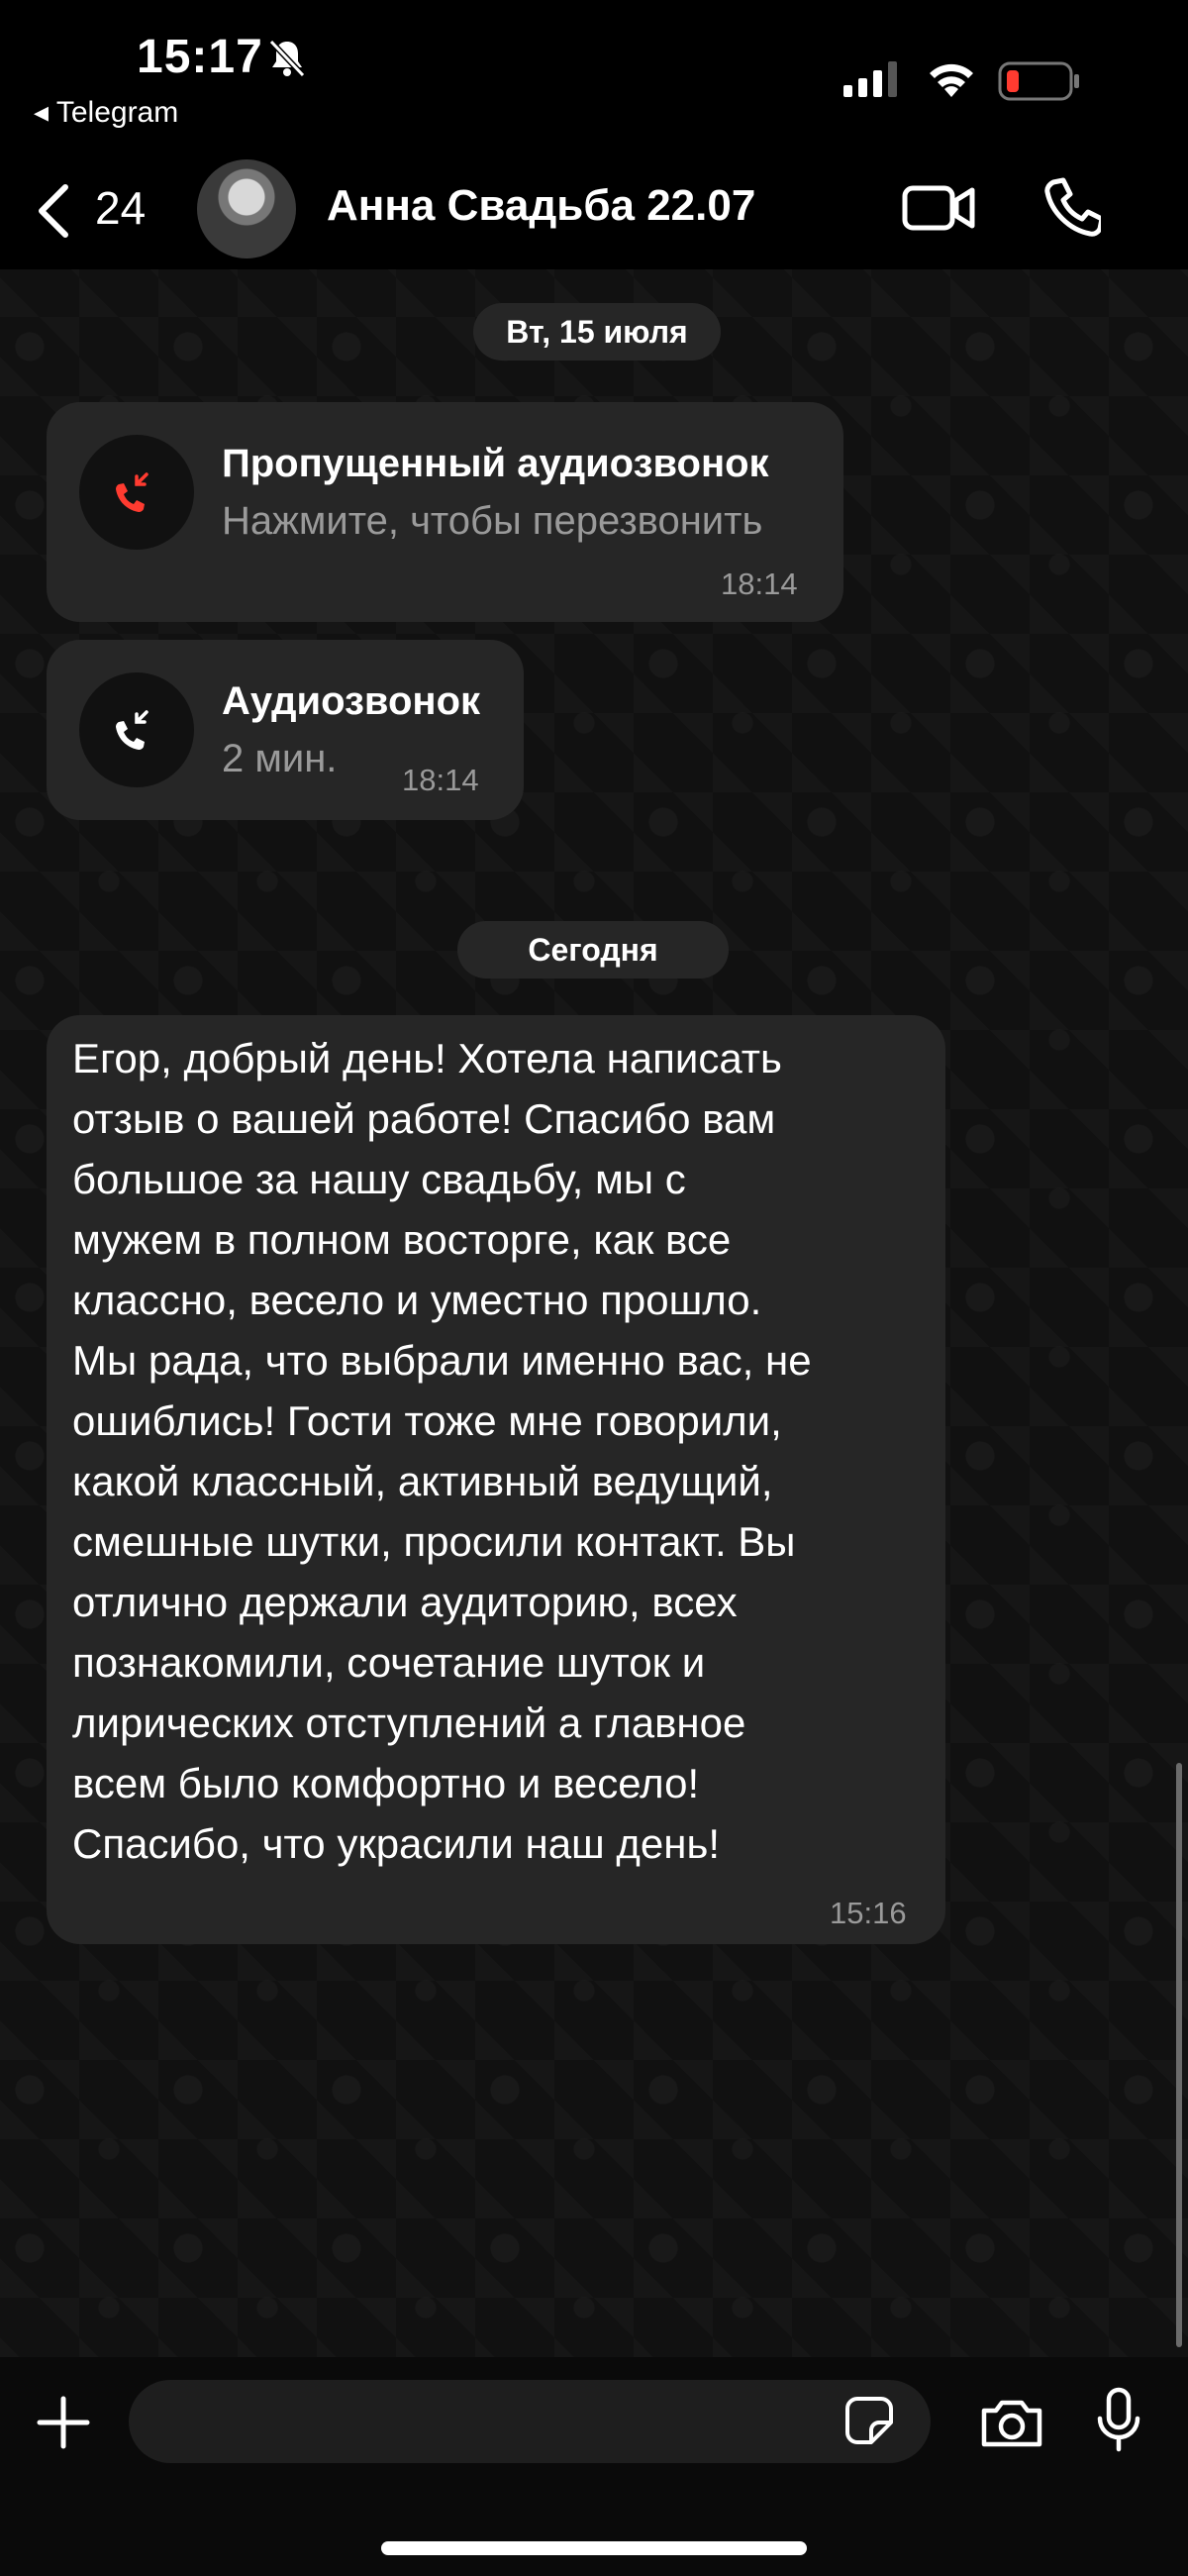  Describe the element at coordinates (351, 701) in the screenshot. I see `call-title: Аудиозвонок` at that location.